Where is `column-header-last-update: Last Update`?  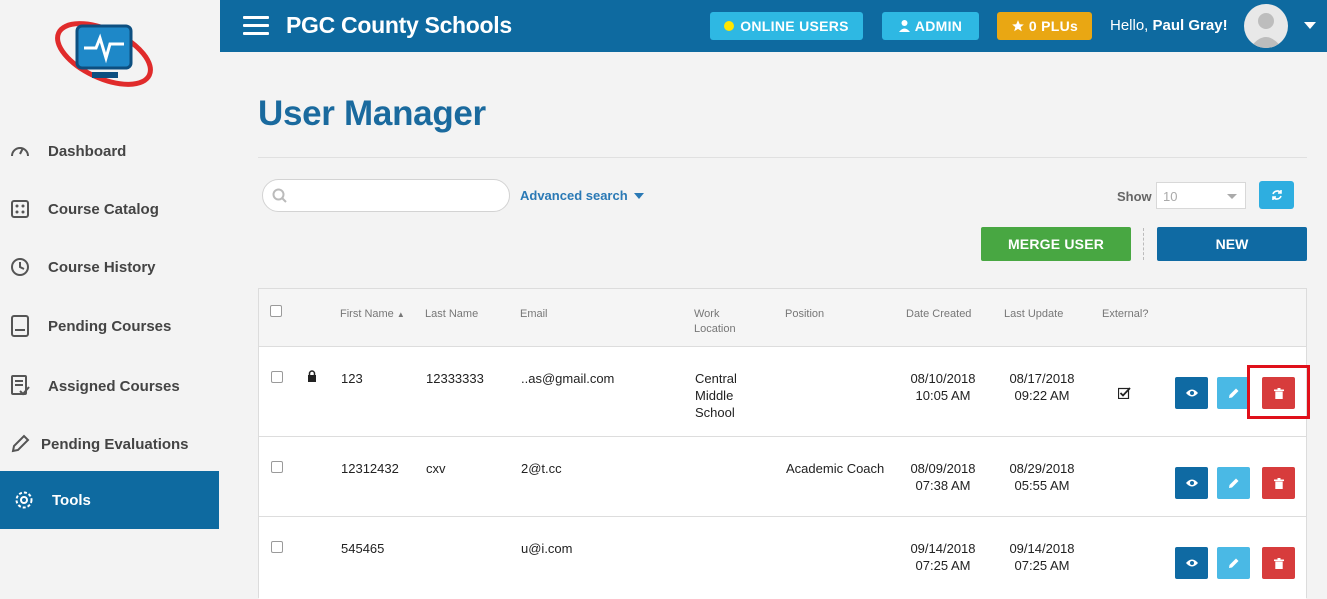
column-header-last-update: Last Update is located at coordinates (1033, 314).